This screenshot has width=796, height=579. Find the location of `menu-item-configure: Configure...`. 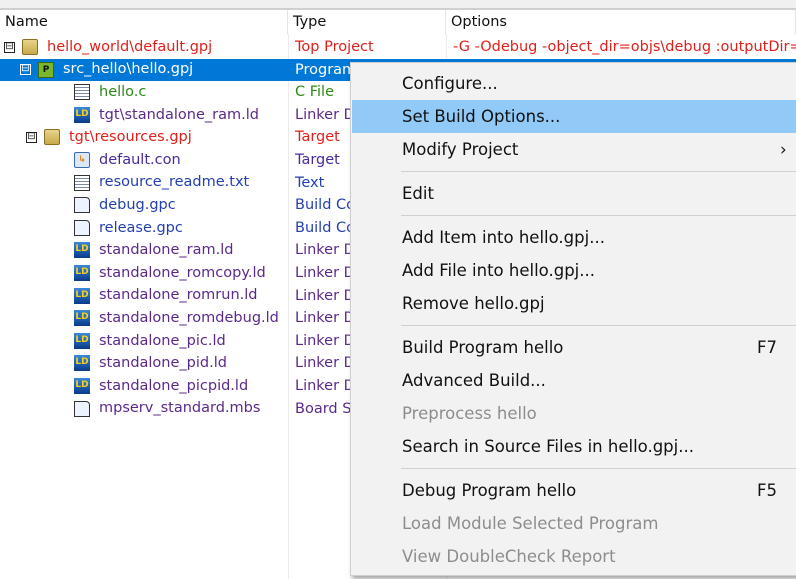

menu-item-configure: Configure... is located at coordinates (574, 83).